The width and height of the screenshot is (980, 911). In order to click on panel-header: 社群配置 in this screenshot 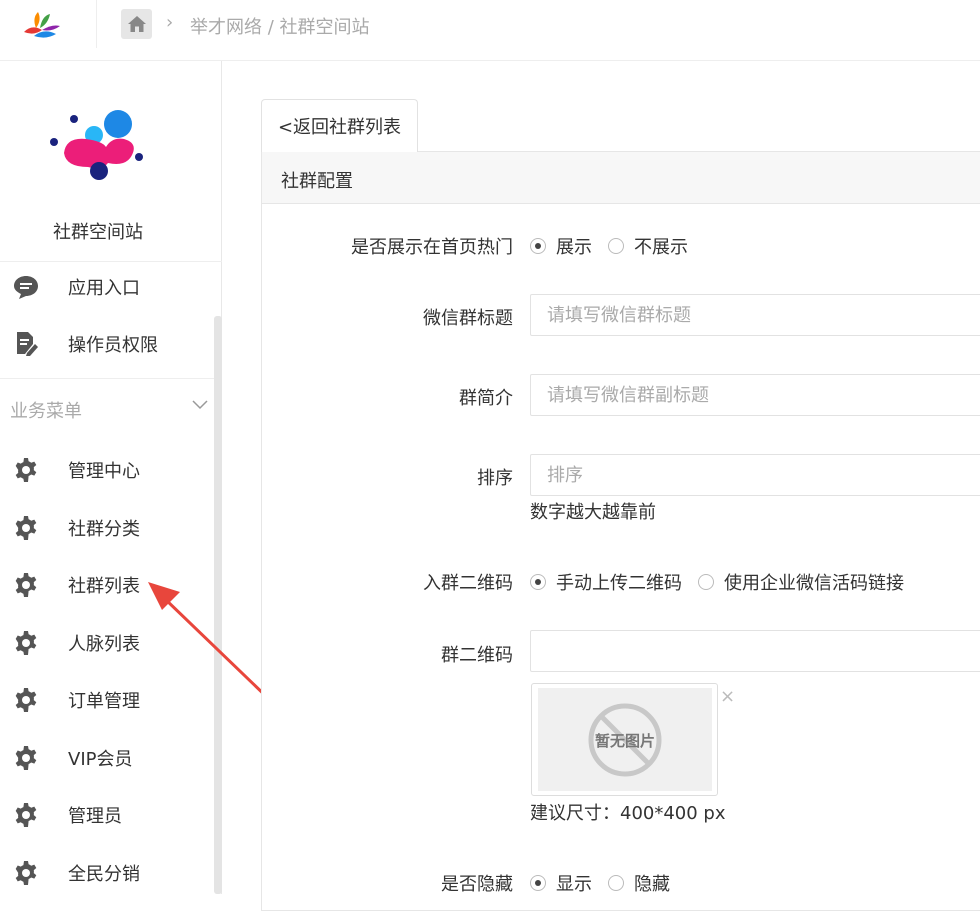, I will do `click(621, 178)`.